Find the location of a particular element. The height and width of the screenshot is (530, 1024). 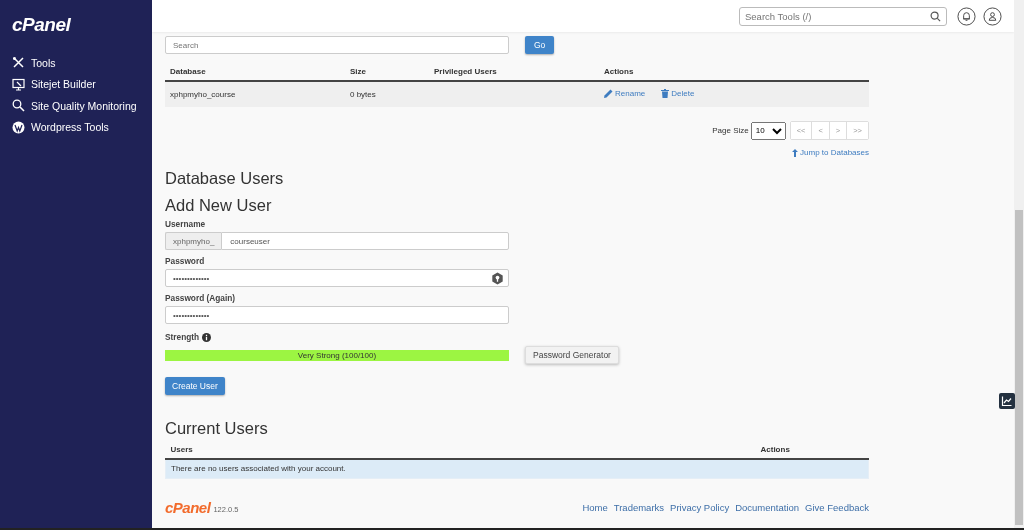

create-user-button: Create User is located at coordinates (195, 386).